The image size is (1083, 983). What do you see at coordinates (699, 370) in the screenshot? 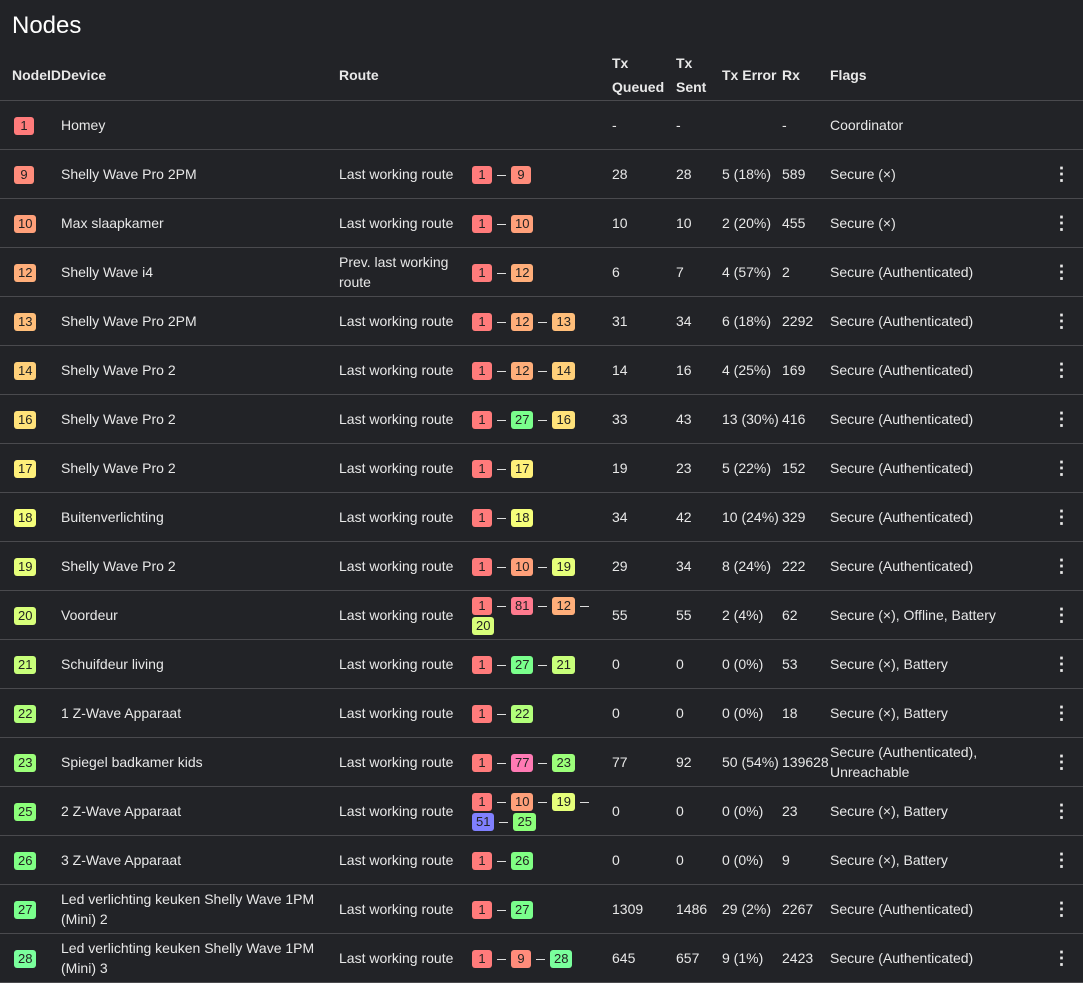
I see `tx-sent: 16` at bounding box center [699, 370].